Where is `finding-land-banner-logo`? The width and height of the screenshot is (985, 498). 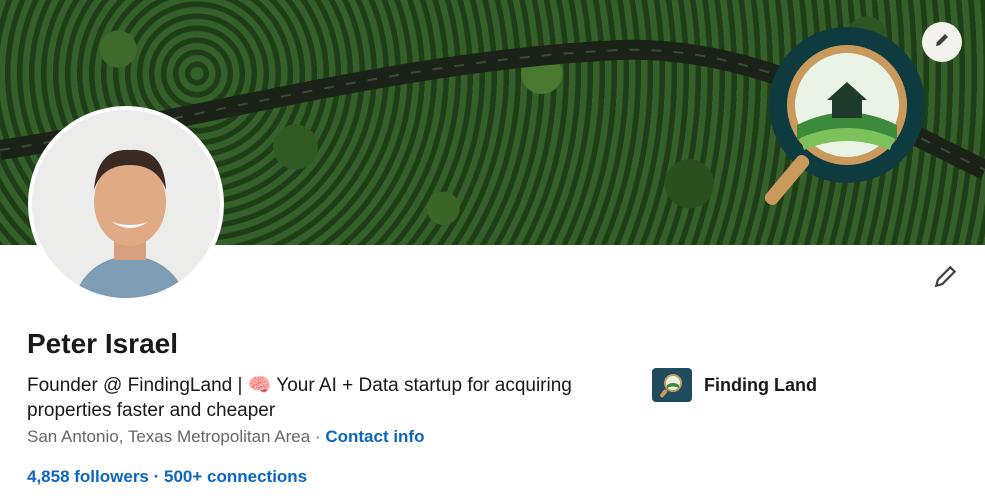
finding-land-banner-logo is located at coordinates (844, 116).